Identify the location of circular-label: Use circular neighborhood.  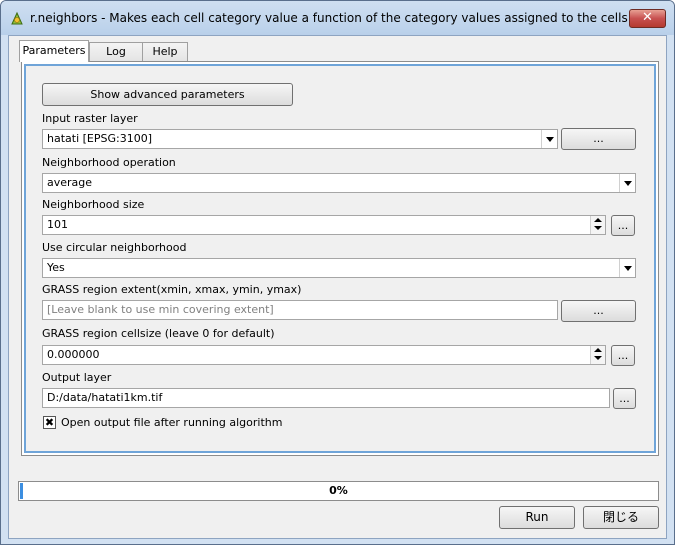
(114, 247).